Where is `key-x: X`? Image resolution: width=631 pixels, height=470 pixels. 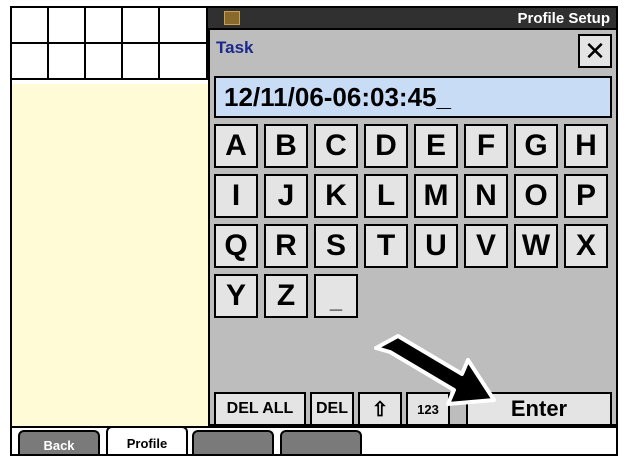 key-x: X is located at coordinates (586, 246).